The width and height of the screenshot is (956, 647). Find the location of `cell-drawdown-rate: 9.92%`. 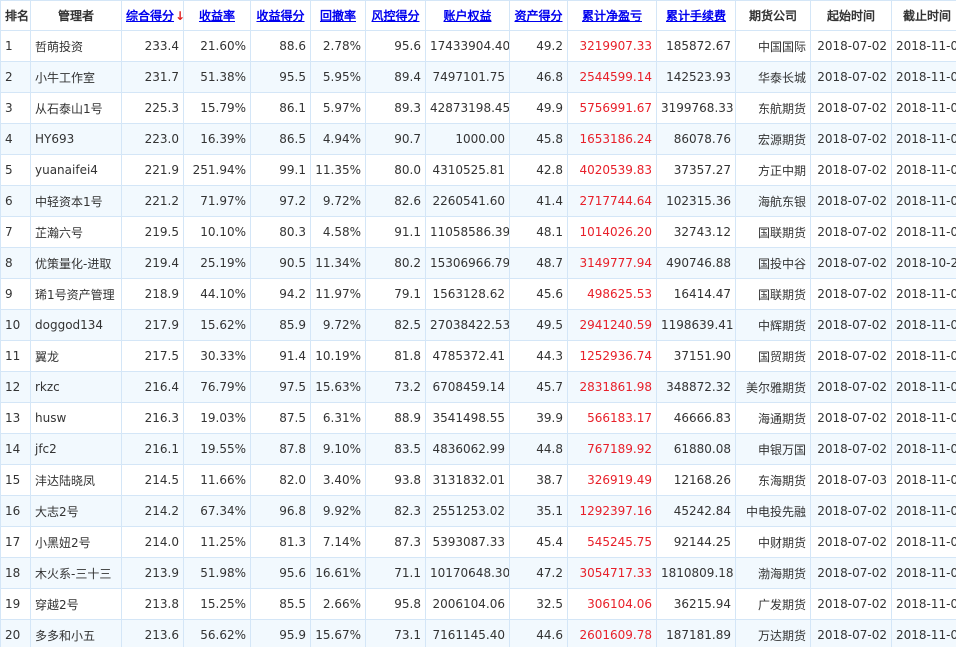

cell-drawdown-rate: 9.92% is located at coordinates (338, 511).